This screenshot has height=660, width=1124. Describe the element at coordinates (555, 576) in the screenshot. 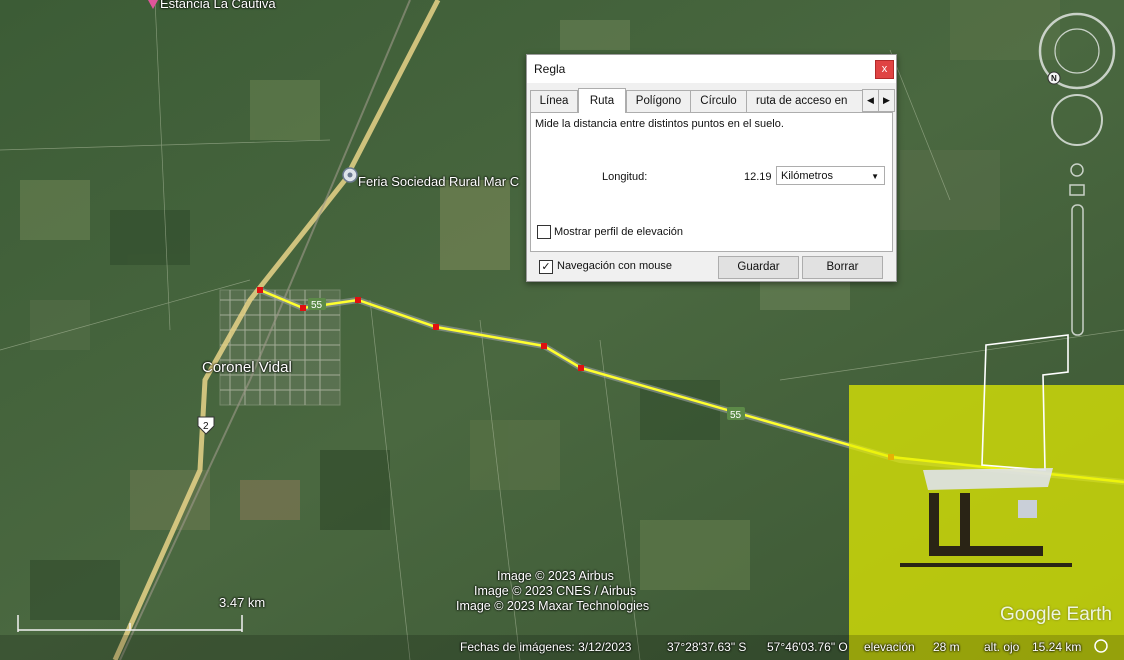

I see `attribution-line: Image © 2023 Airbus` at that location.